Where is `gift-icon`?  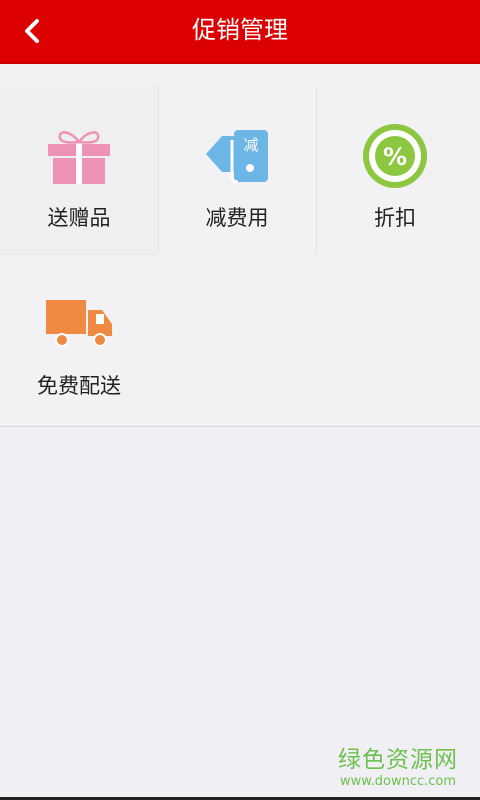
gift-icon is located at coordinates (79, 156).